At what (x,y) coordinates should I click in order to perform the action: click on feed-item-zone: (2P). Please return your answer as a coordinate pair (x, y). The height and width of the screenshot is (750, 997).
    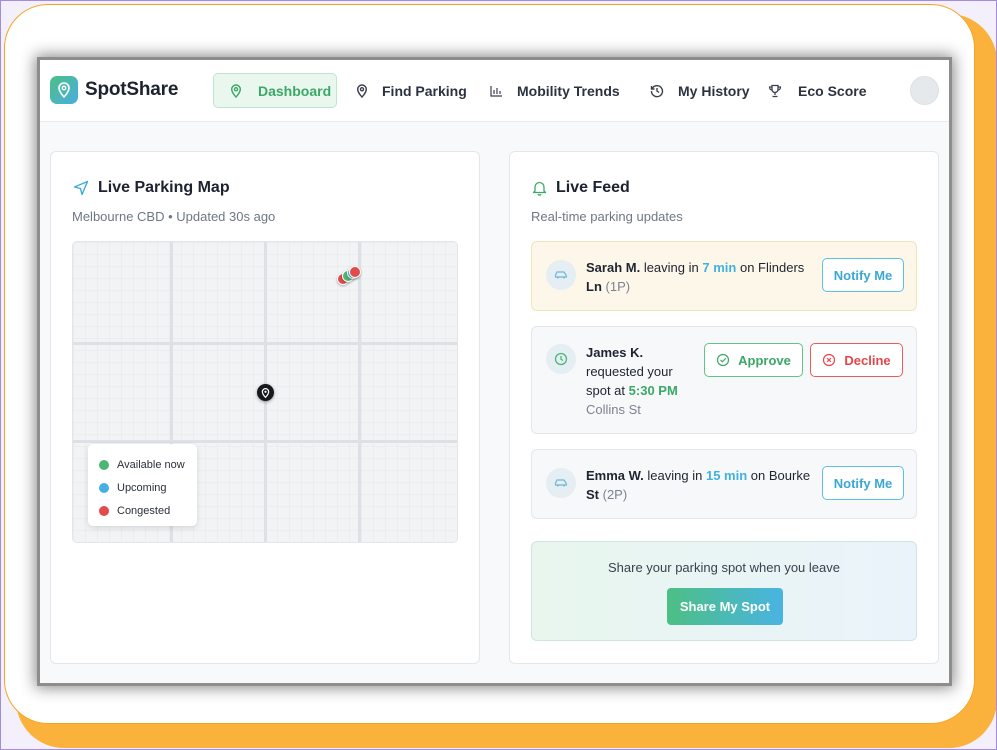
    Looking at the image, I should click on (615, 494).